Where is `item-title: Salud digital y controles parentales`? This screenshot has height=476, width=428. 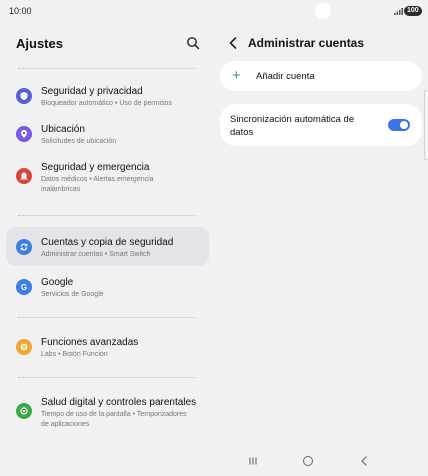
item-title: Salud digital y controles parentales is located at coordinates (119, 402).